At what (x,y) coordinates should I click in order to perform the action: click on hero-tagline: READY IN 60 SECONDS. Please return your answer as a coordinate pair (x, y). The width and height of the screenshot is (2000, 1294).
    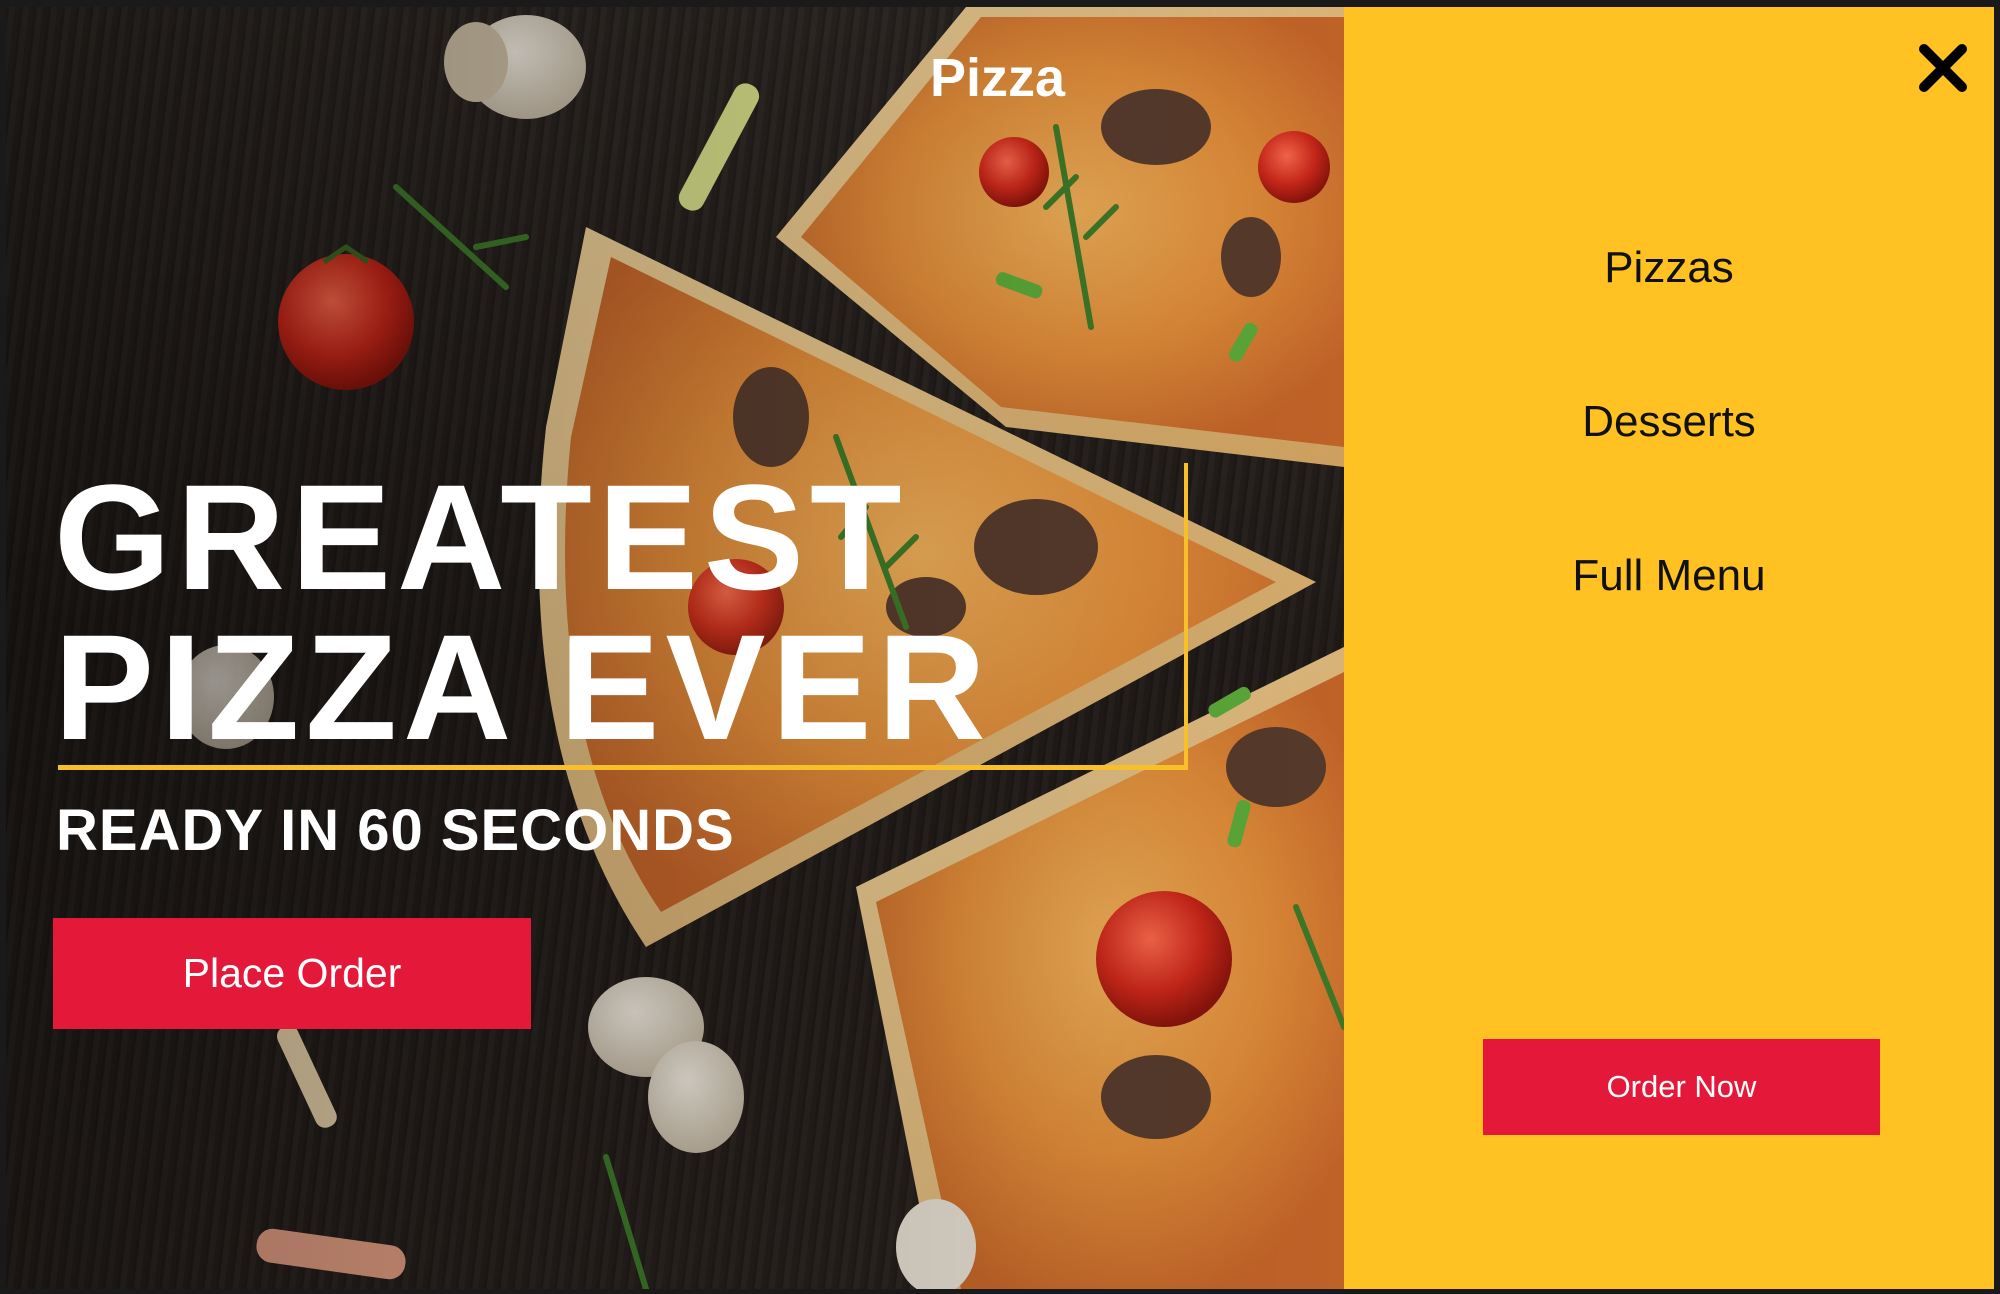
    Looking at the image, I should click on (395, 830).